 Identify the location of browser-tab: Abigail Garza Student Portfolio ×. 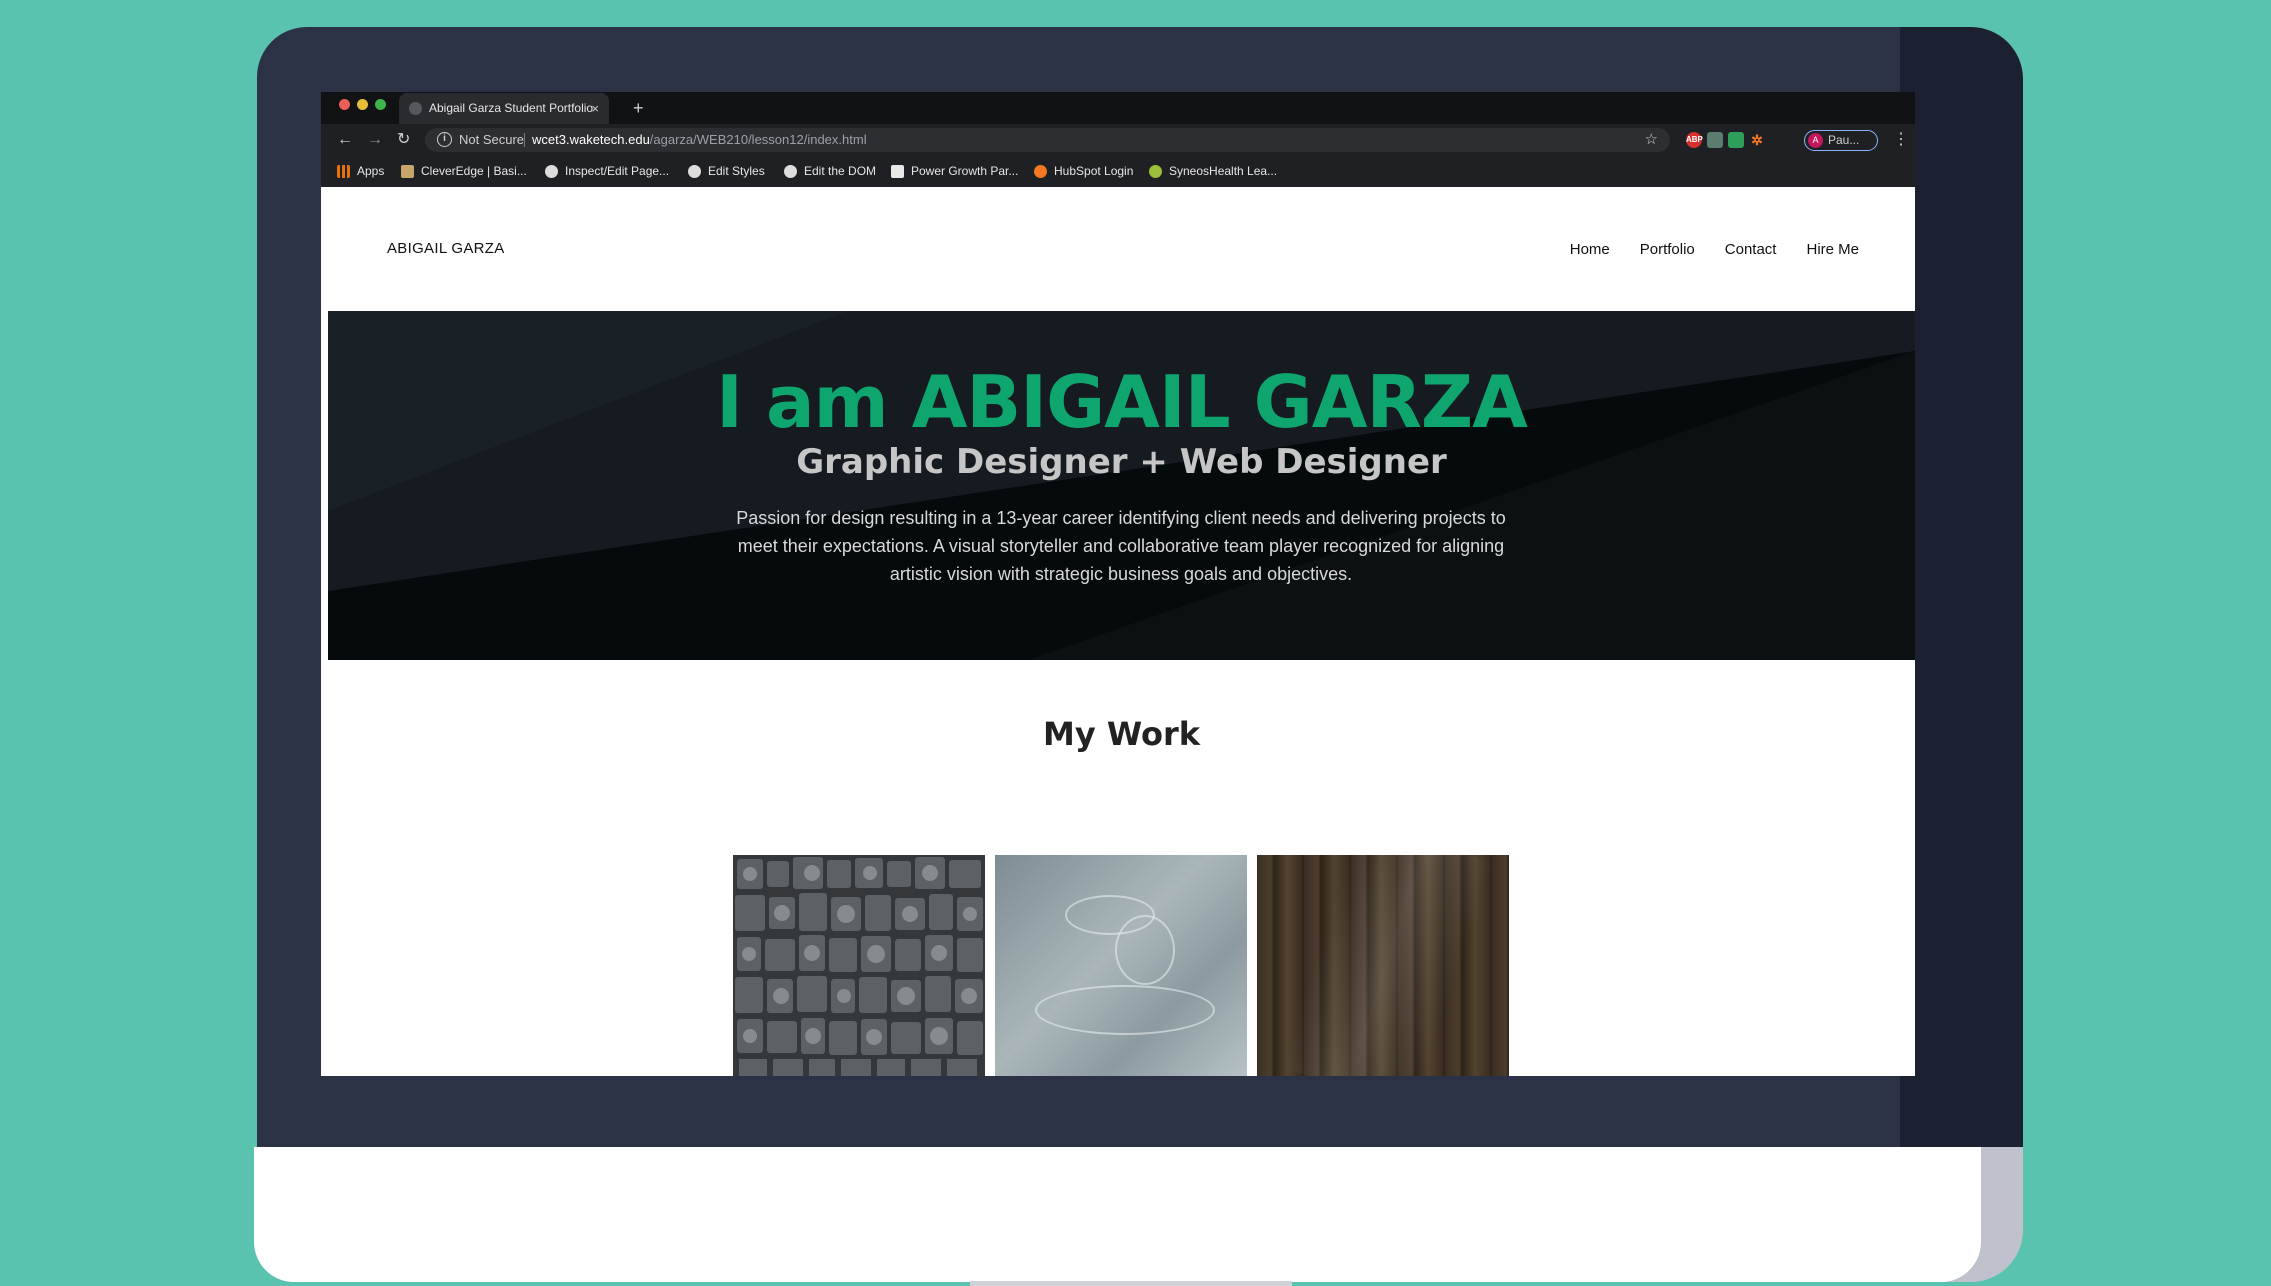
(504, 108).